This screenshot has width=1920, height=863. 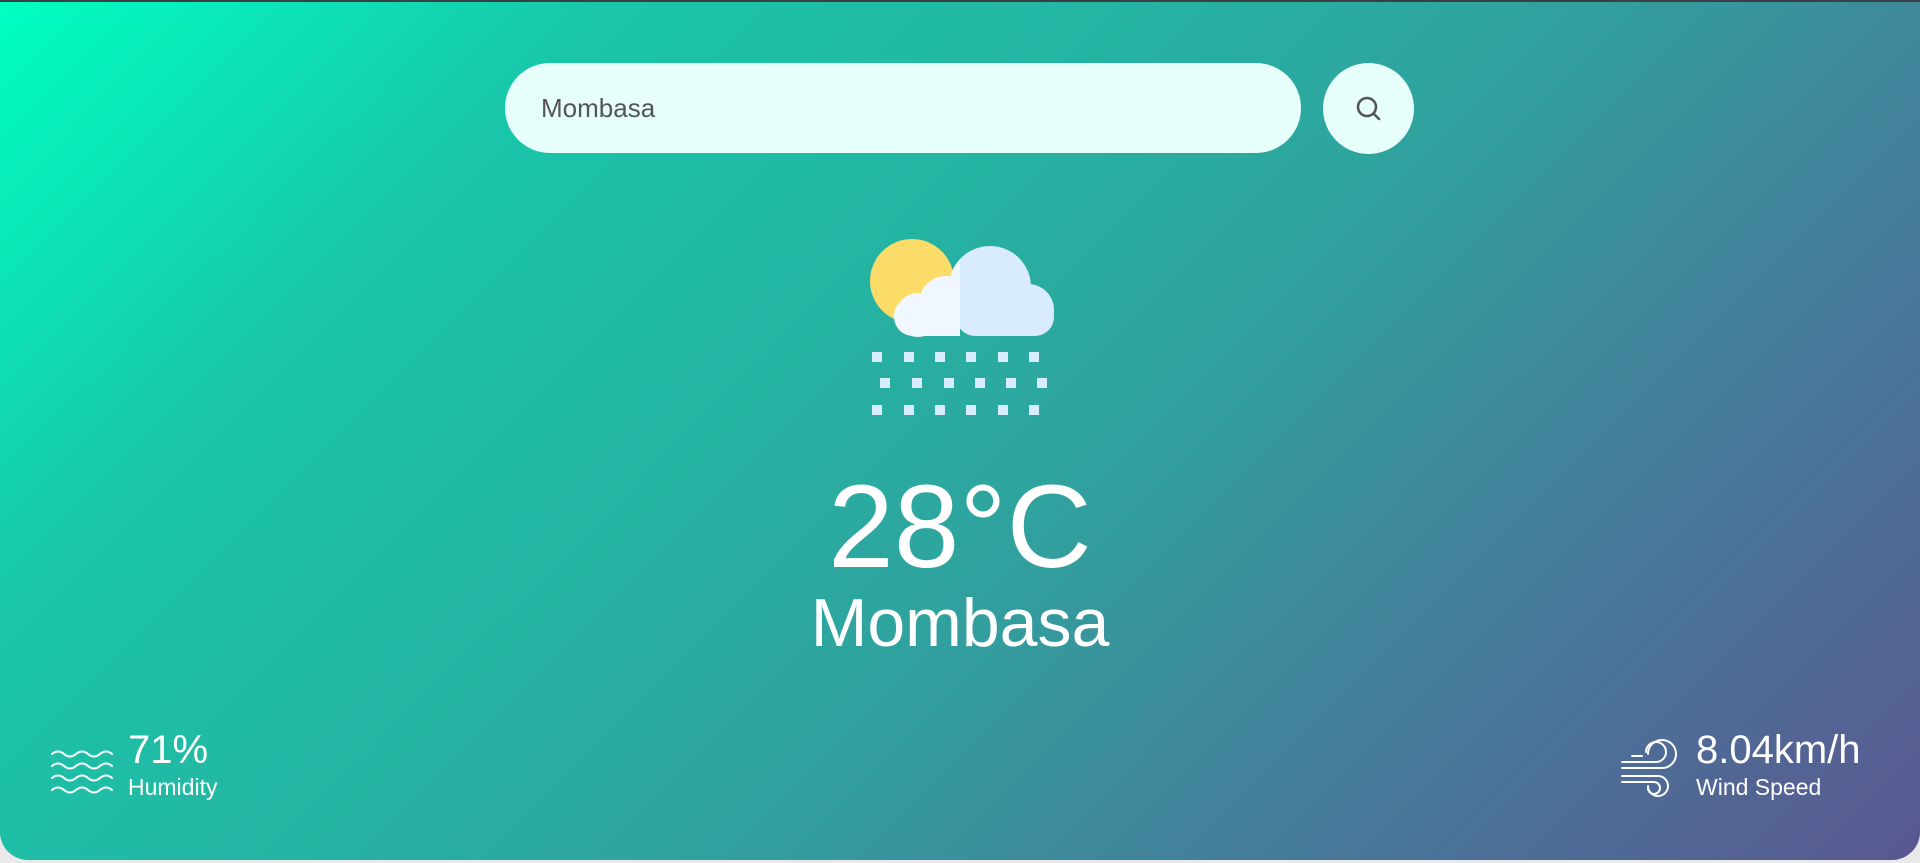 I want to click on wind-value: 8.04km/h, so click(x=1778, y=750).